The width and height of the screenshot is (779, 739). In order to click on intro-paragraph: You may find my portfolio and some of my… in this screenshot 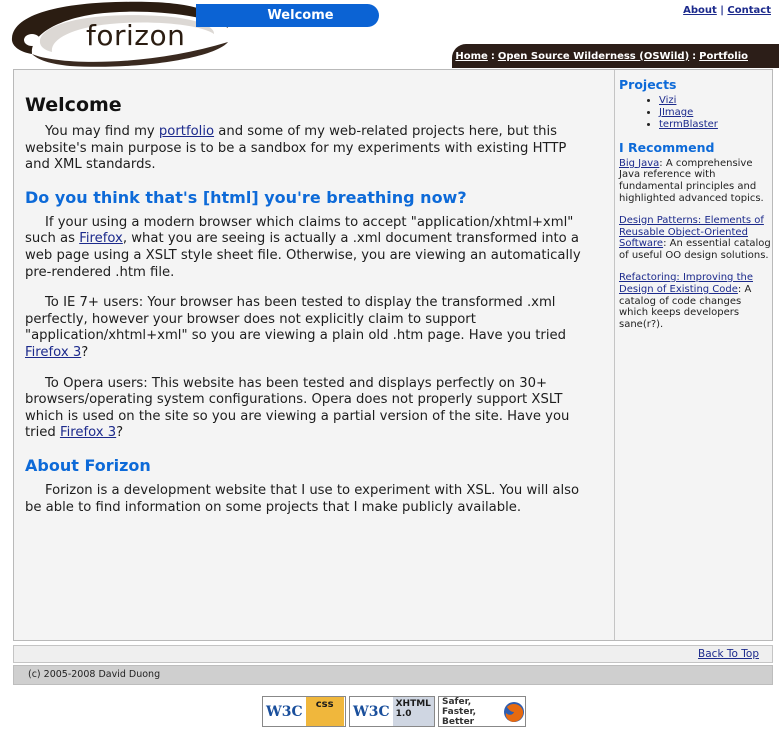, I will do `click(310, 149)`.